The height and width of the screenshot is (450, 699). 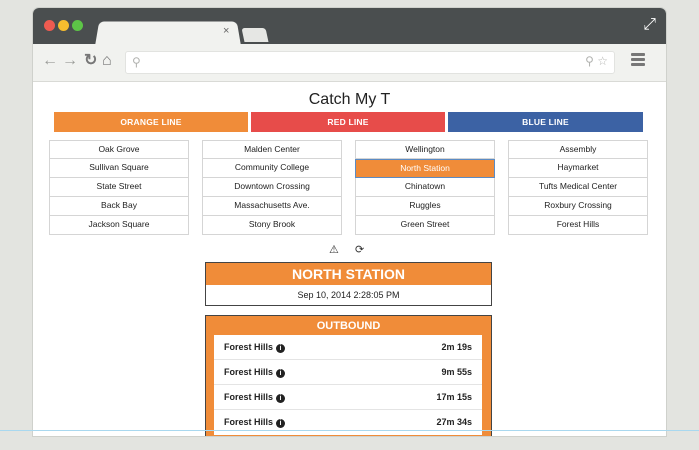 I want to click on trip-row: Forest Hills i 17m 15s, so click(x=348, y=397).